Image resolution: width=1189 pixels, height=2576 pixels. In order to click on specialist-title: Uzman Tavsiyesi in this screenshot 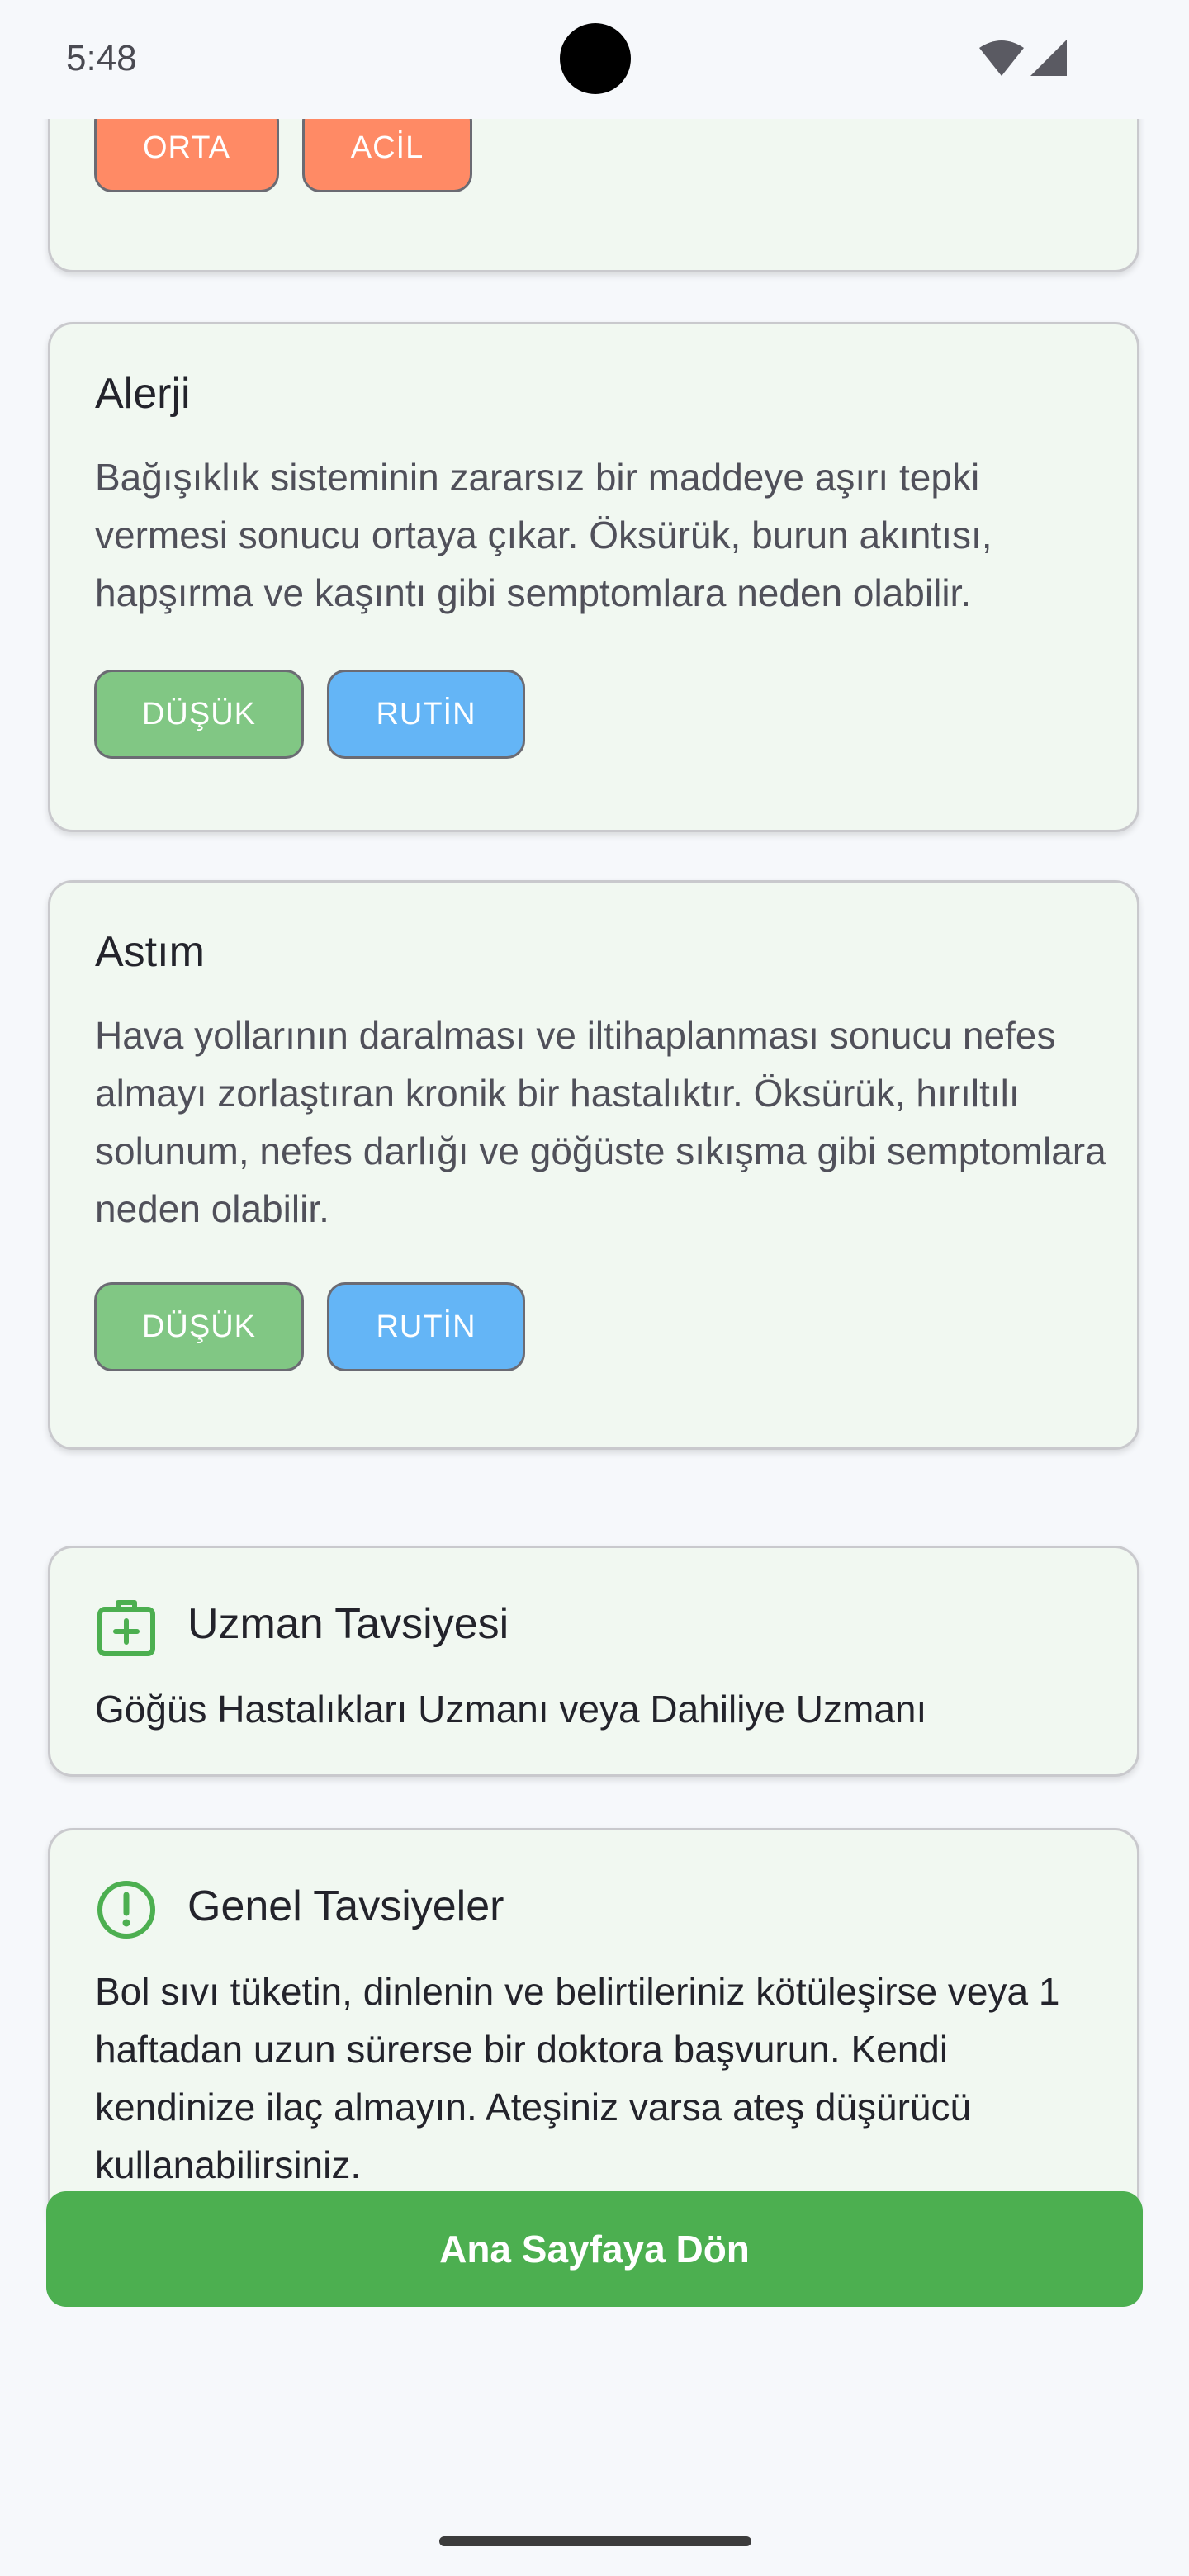, I will do `click(348, 1624)`.